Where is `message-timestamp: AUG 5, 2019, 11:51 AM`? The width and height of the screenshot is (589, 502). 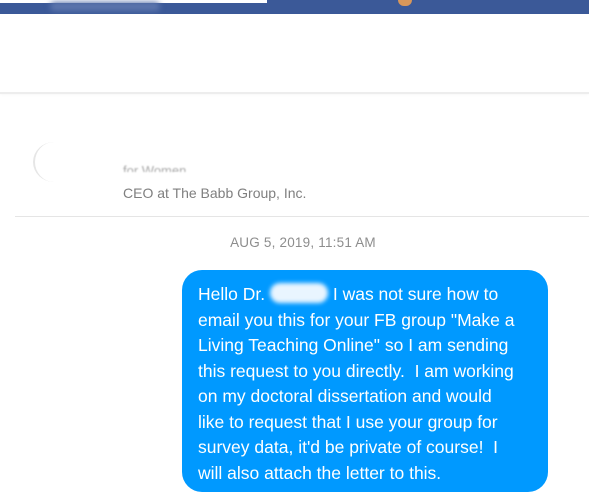
message-timestamp: AUG 5, 2019, 11:51 AM is located at coordinates (303, 242).